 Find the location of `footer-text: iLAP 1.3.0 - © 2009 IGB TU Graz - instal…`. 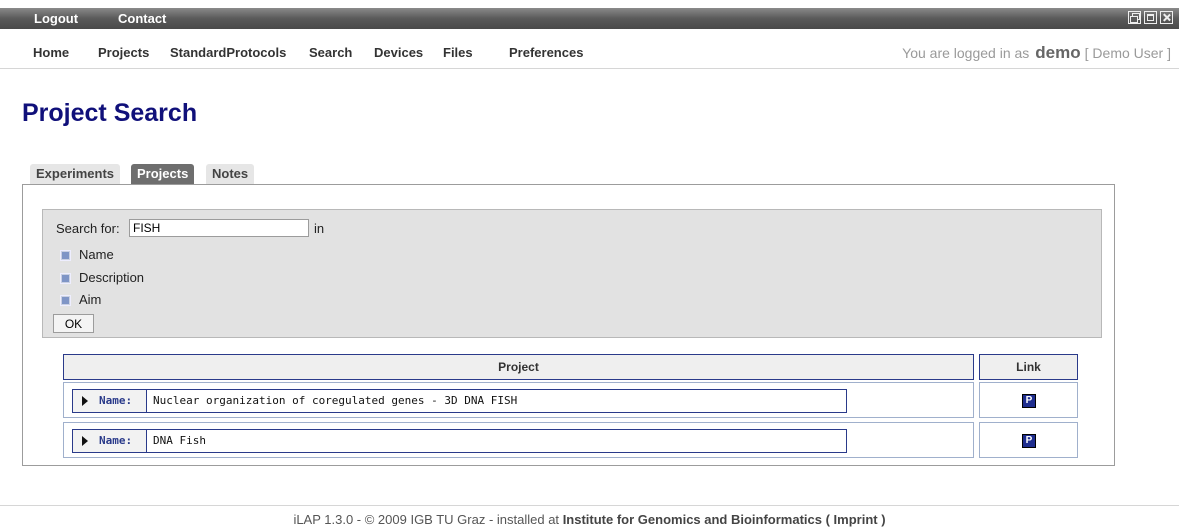

footer-text: iLAP 1.3.0 - © 2009 IGB TU Graz - instal… is located at coordinates (426, 519).